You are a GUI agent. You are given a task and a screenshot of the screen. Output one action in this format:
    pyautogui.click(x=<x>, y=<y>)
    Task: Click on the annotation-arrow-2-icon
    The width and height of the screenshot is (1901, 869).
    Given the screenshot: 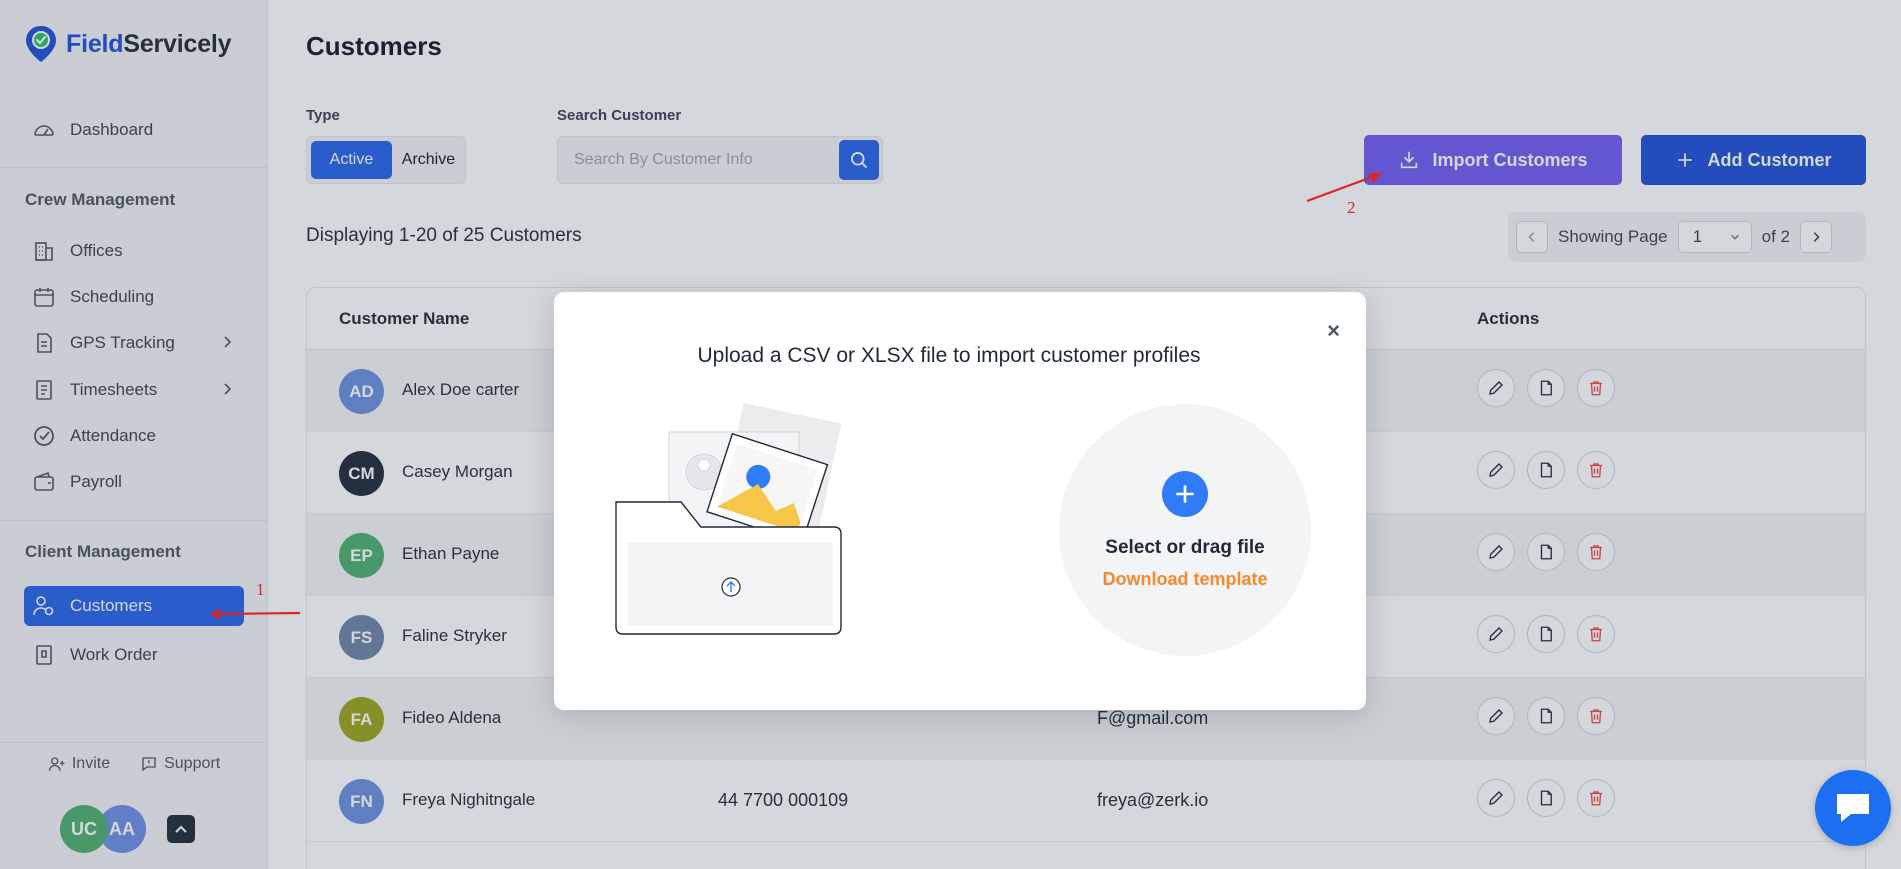 What is the action you would take?
    pyautogui.click(x=1344, y=188)
    